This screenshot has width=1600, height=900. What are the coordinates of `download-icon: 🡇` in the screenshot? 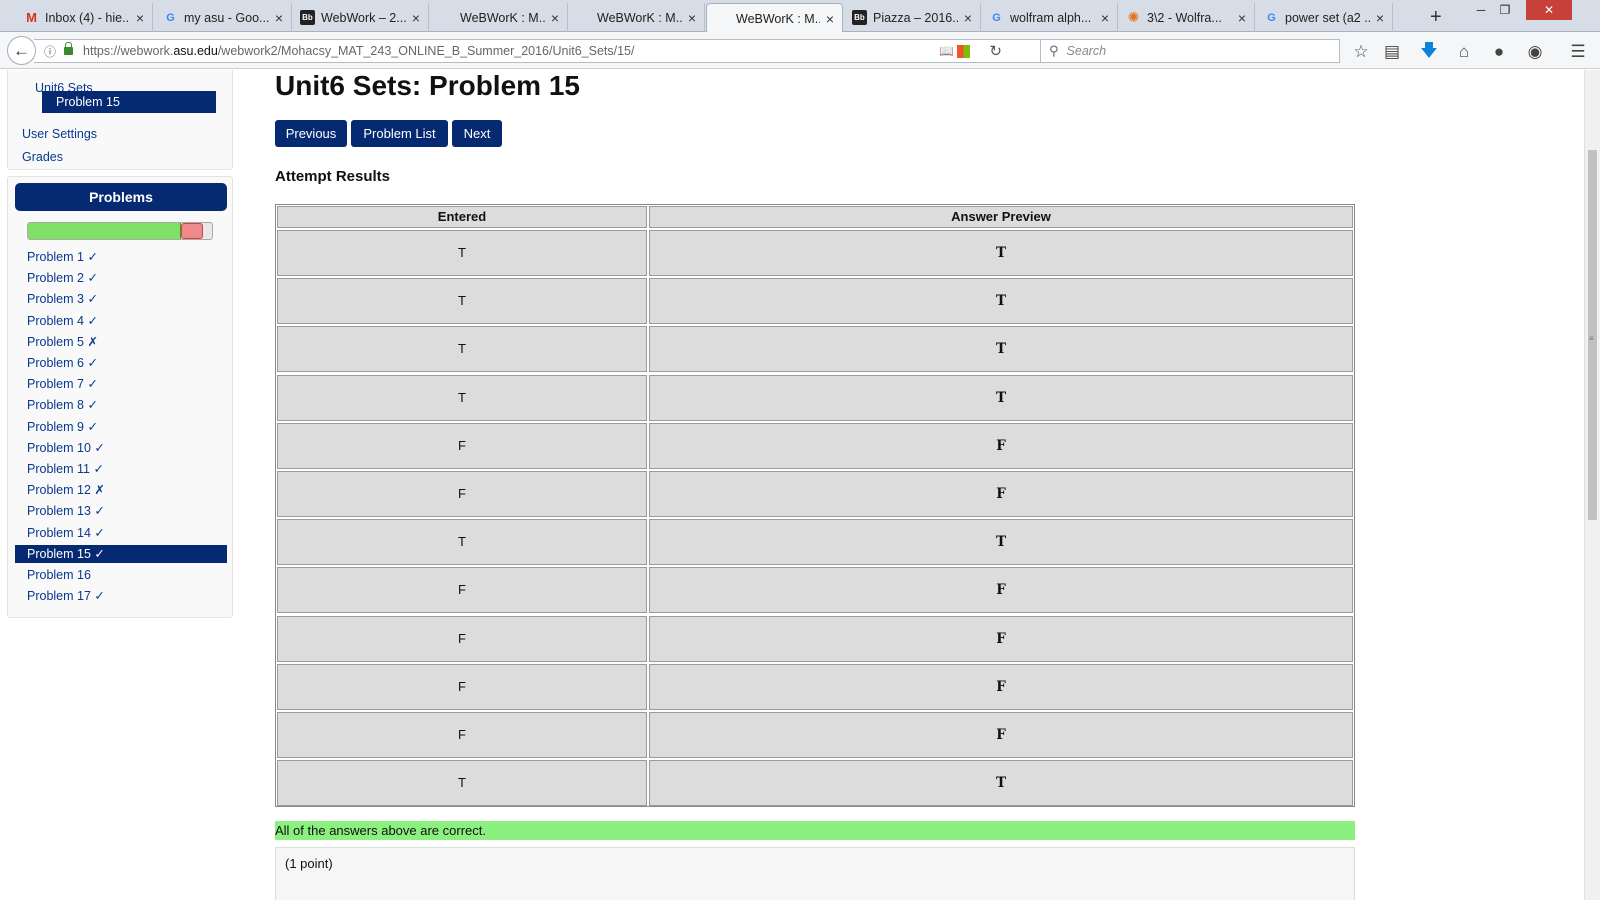 It's located at (1429, 52).